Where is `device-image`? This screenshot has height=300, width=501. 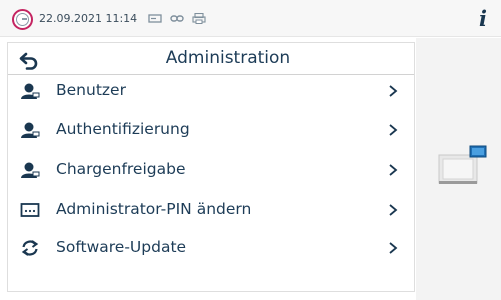
device-image is located at coordinates (462, 164).